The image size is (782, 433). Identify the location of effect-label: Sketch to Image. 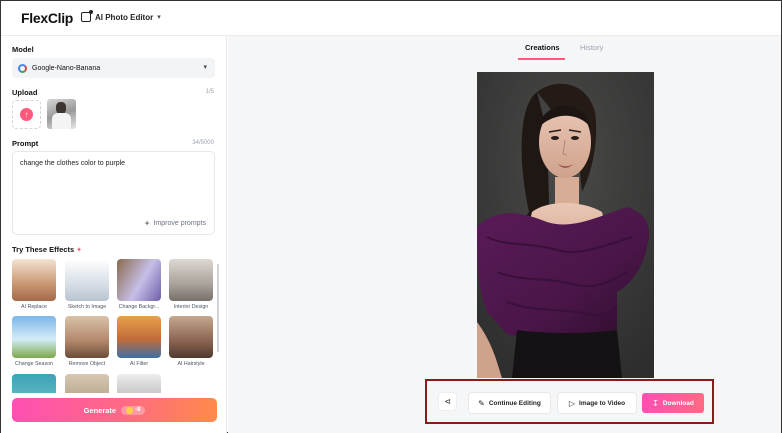
(87, 307).